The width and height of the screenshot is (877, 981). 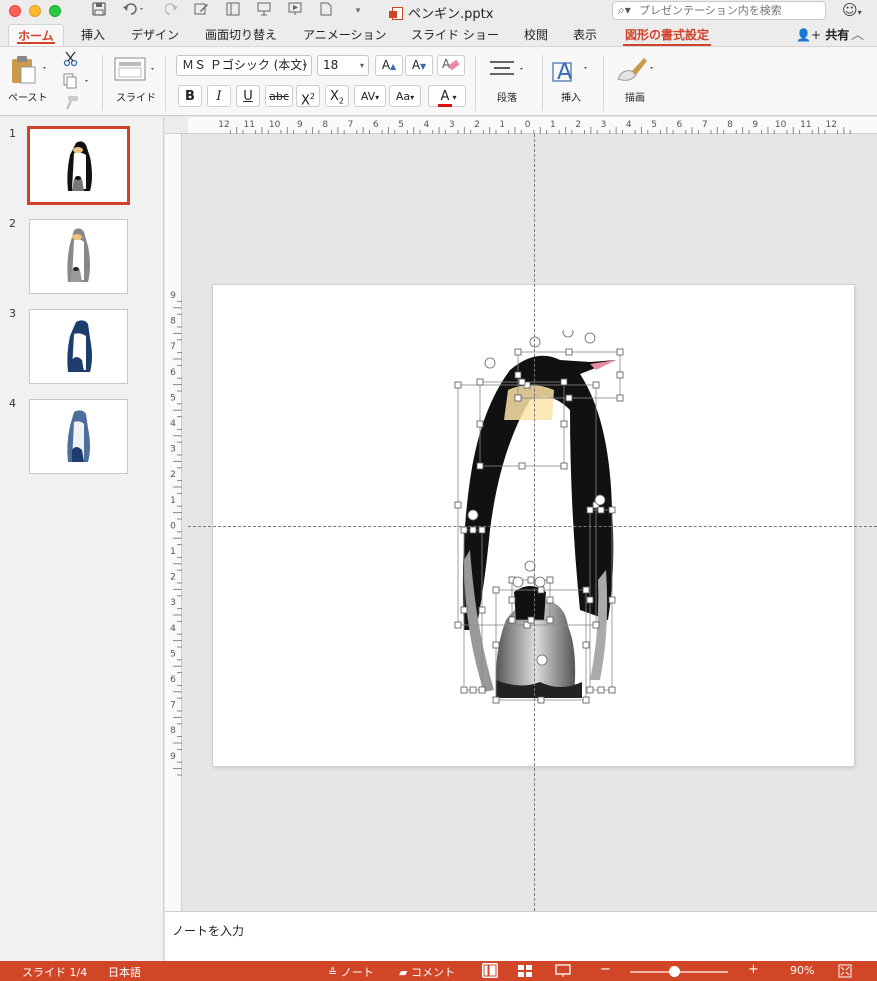 What do you see at coordinates (753, 969) in the screenshot?
I see `zoom-in-button: +` at bounding box center [753, 969].